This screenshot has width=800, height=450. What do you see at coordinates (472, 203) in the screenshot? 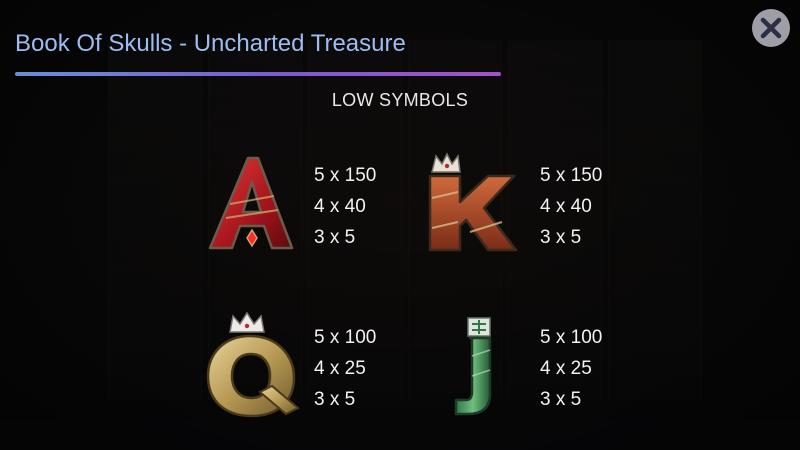
I see `letter-k-symbol-icon` at bounding box center [472, 203].